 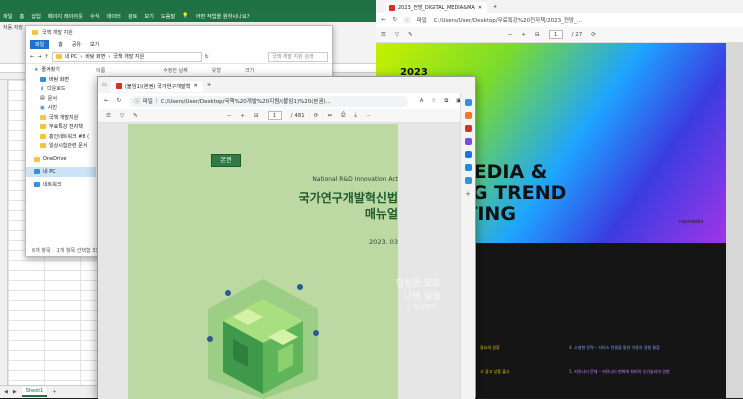 What do you see at coordinates (383, 242) in the screenshot?
I see `cover-date: 2023. 03` at bounding box center [383, 242].